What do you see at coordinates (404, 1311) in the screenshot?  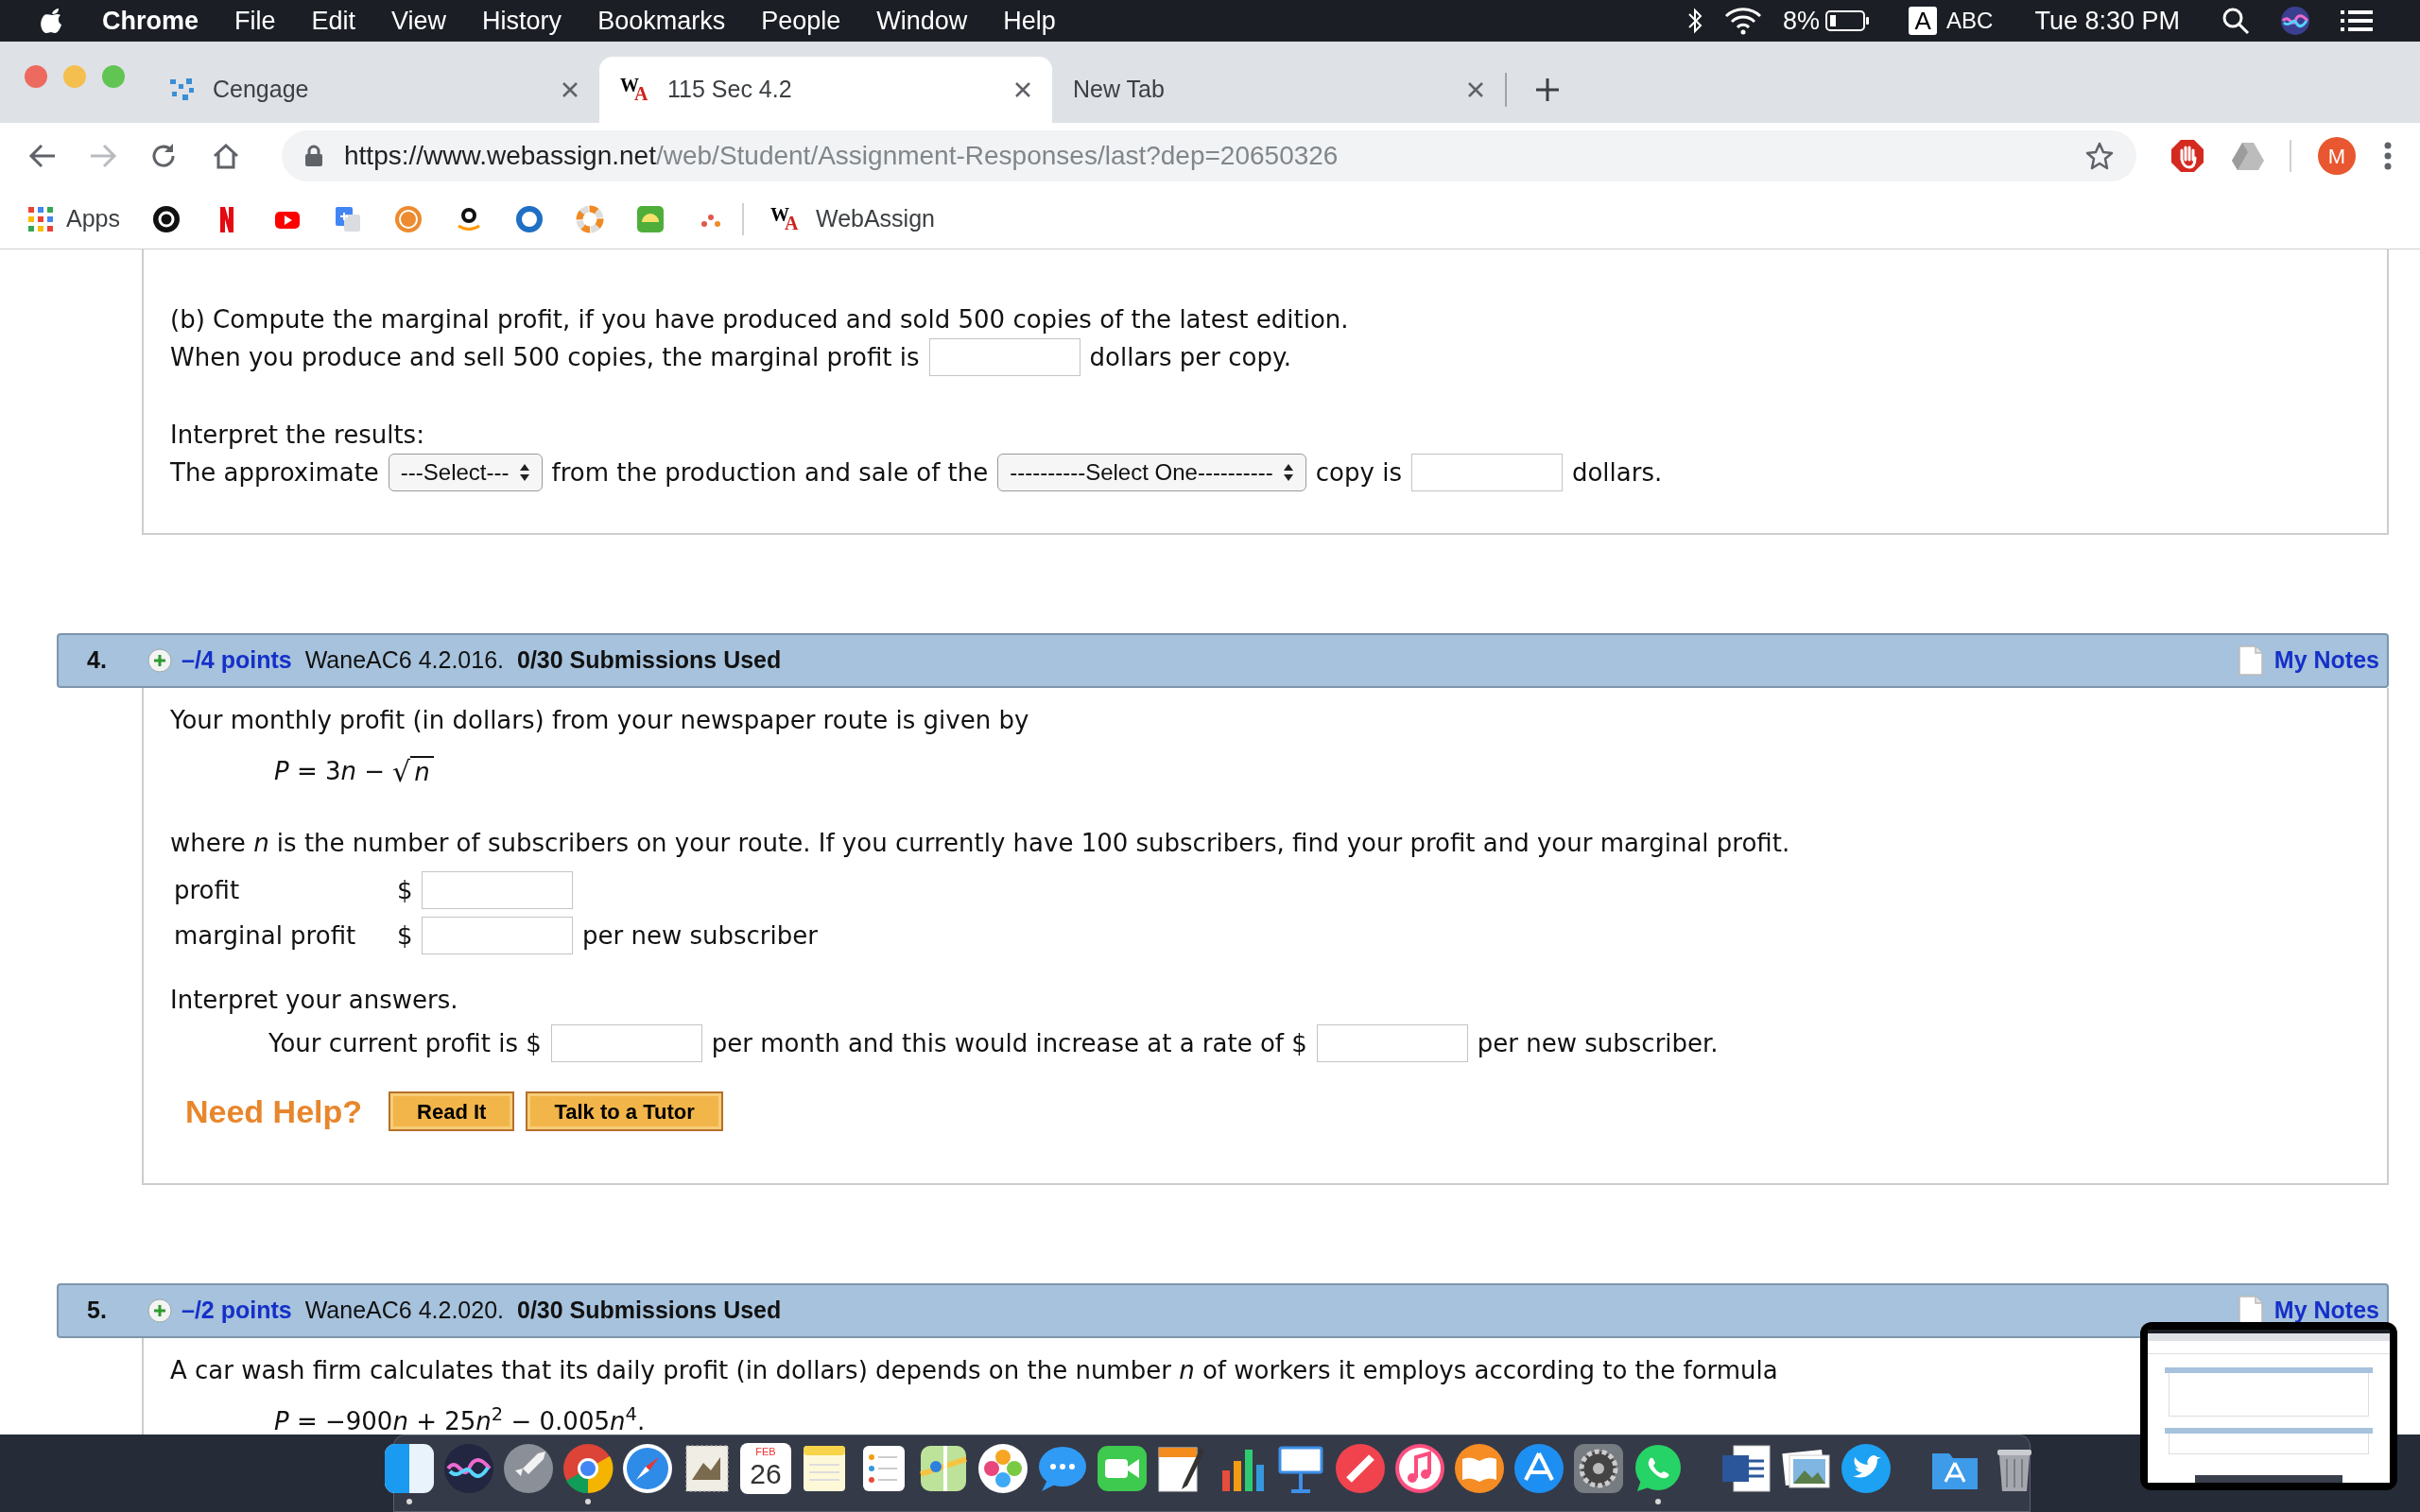 I see `problem-source: WaneAC6 4.2.020.` at bounding box center [404, 1311].